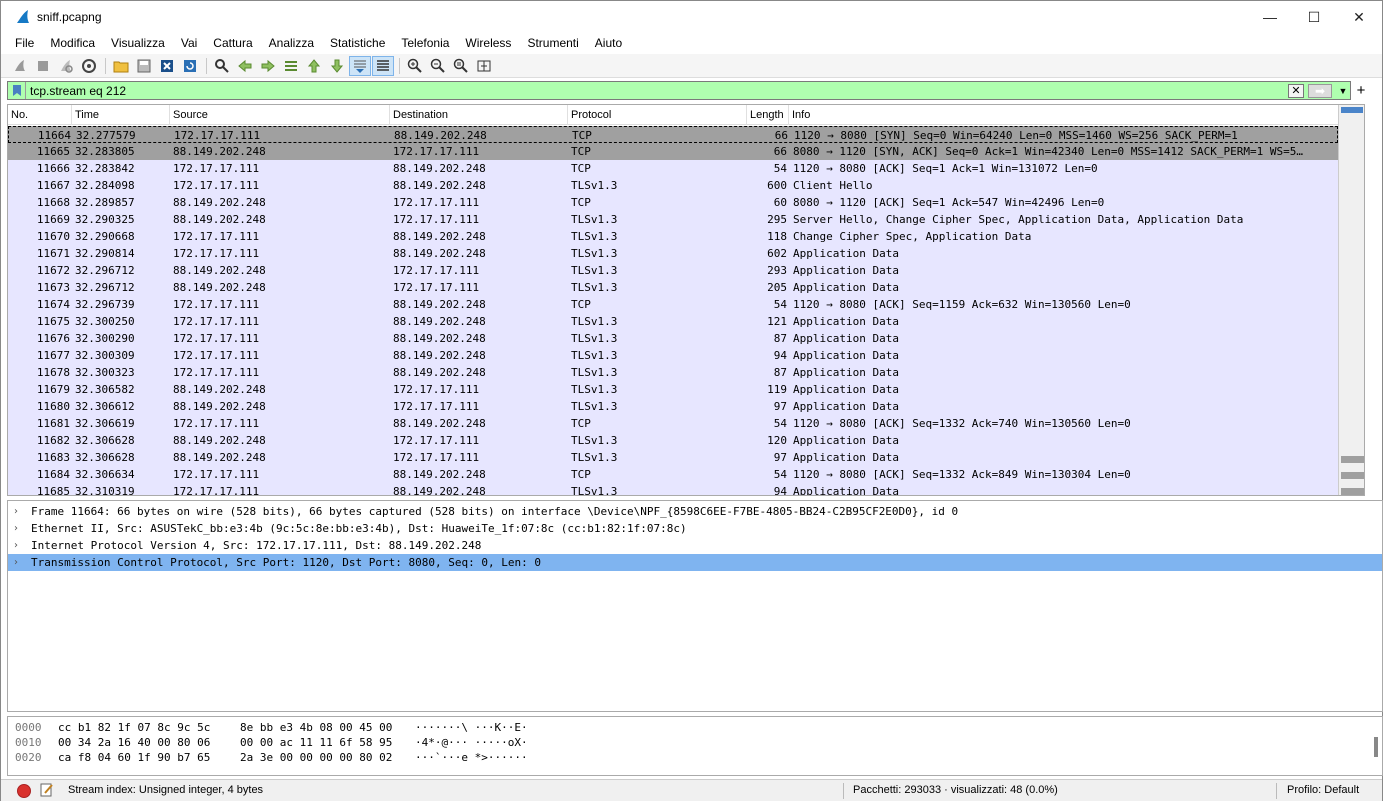 This screenshot has width=1383, height=801. Describe the element at coordinates (608, 43) in the screenshot. I see `menu-aiuto: Aiuto` at that location.